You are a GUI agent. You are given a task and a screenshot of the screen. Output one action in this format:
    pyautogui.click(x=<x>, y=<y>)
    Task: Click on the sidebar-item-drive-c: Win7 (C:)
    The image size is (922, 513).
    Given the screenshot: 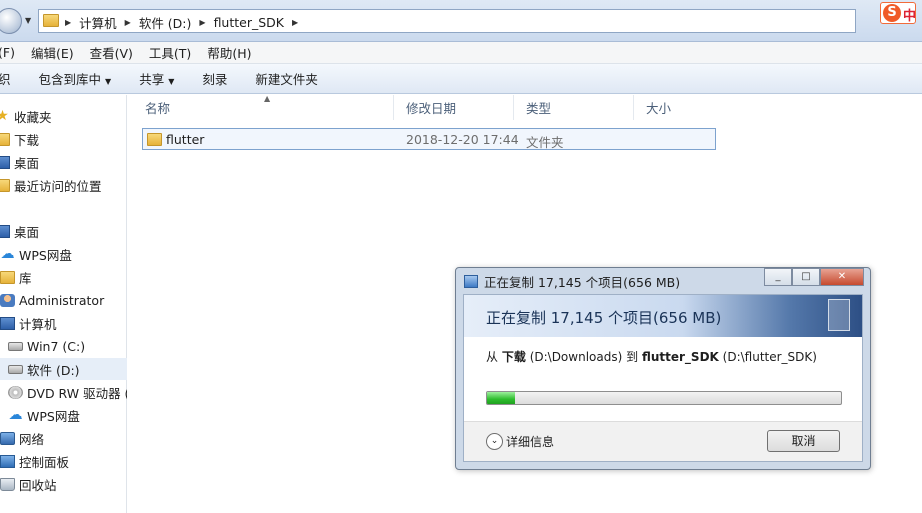 What is the action you would take?
    pyautogui.click(x=71, y=346)
    